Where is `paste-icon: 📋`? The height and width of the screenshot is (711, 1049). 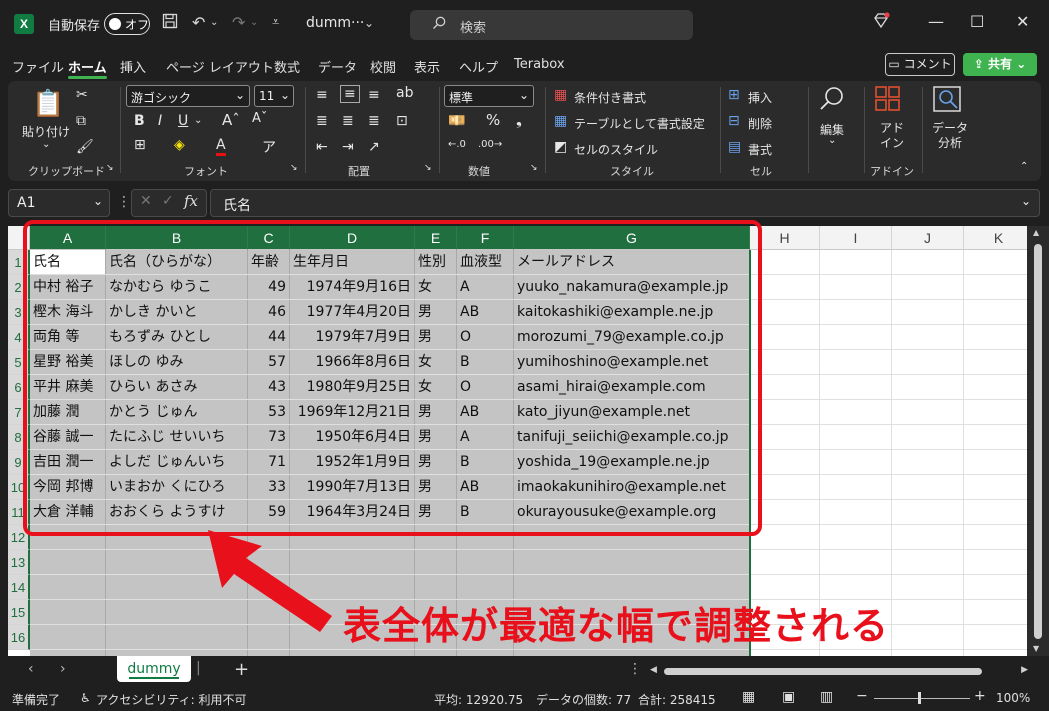 paste-icon: 📋 is located at coordinates (48, 104).